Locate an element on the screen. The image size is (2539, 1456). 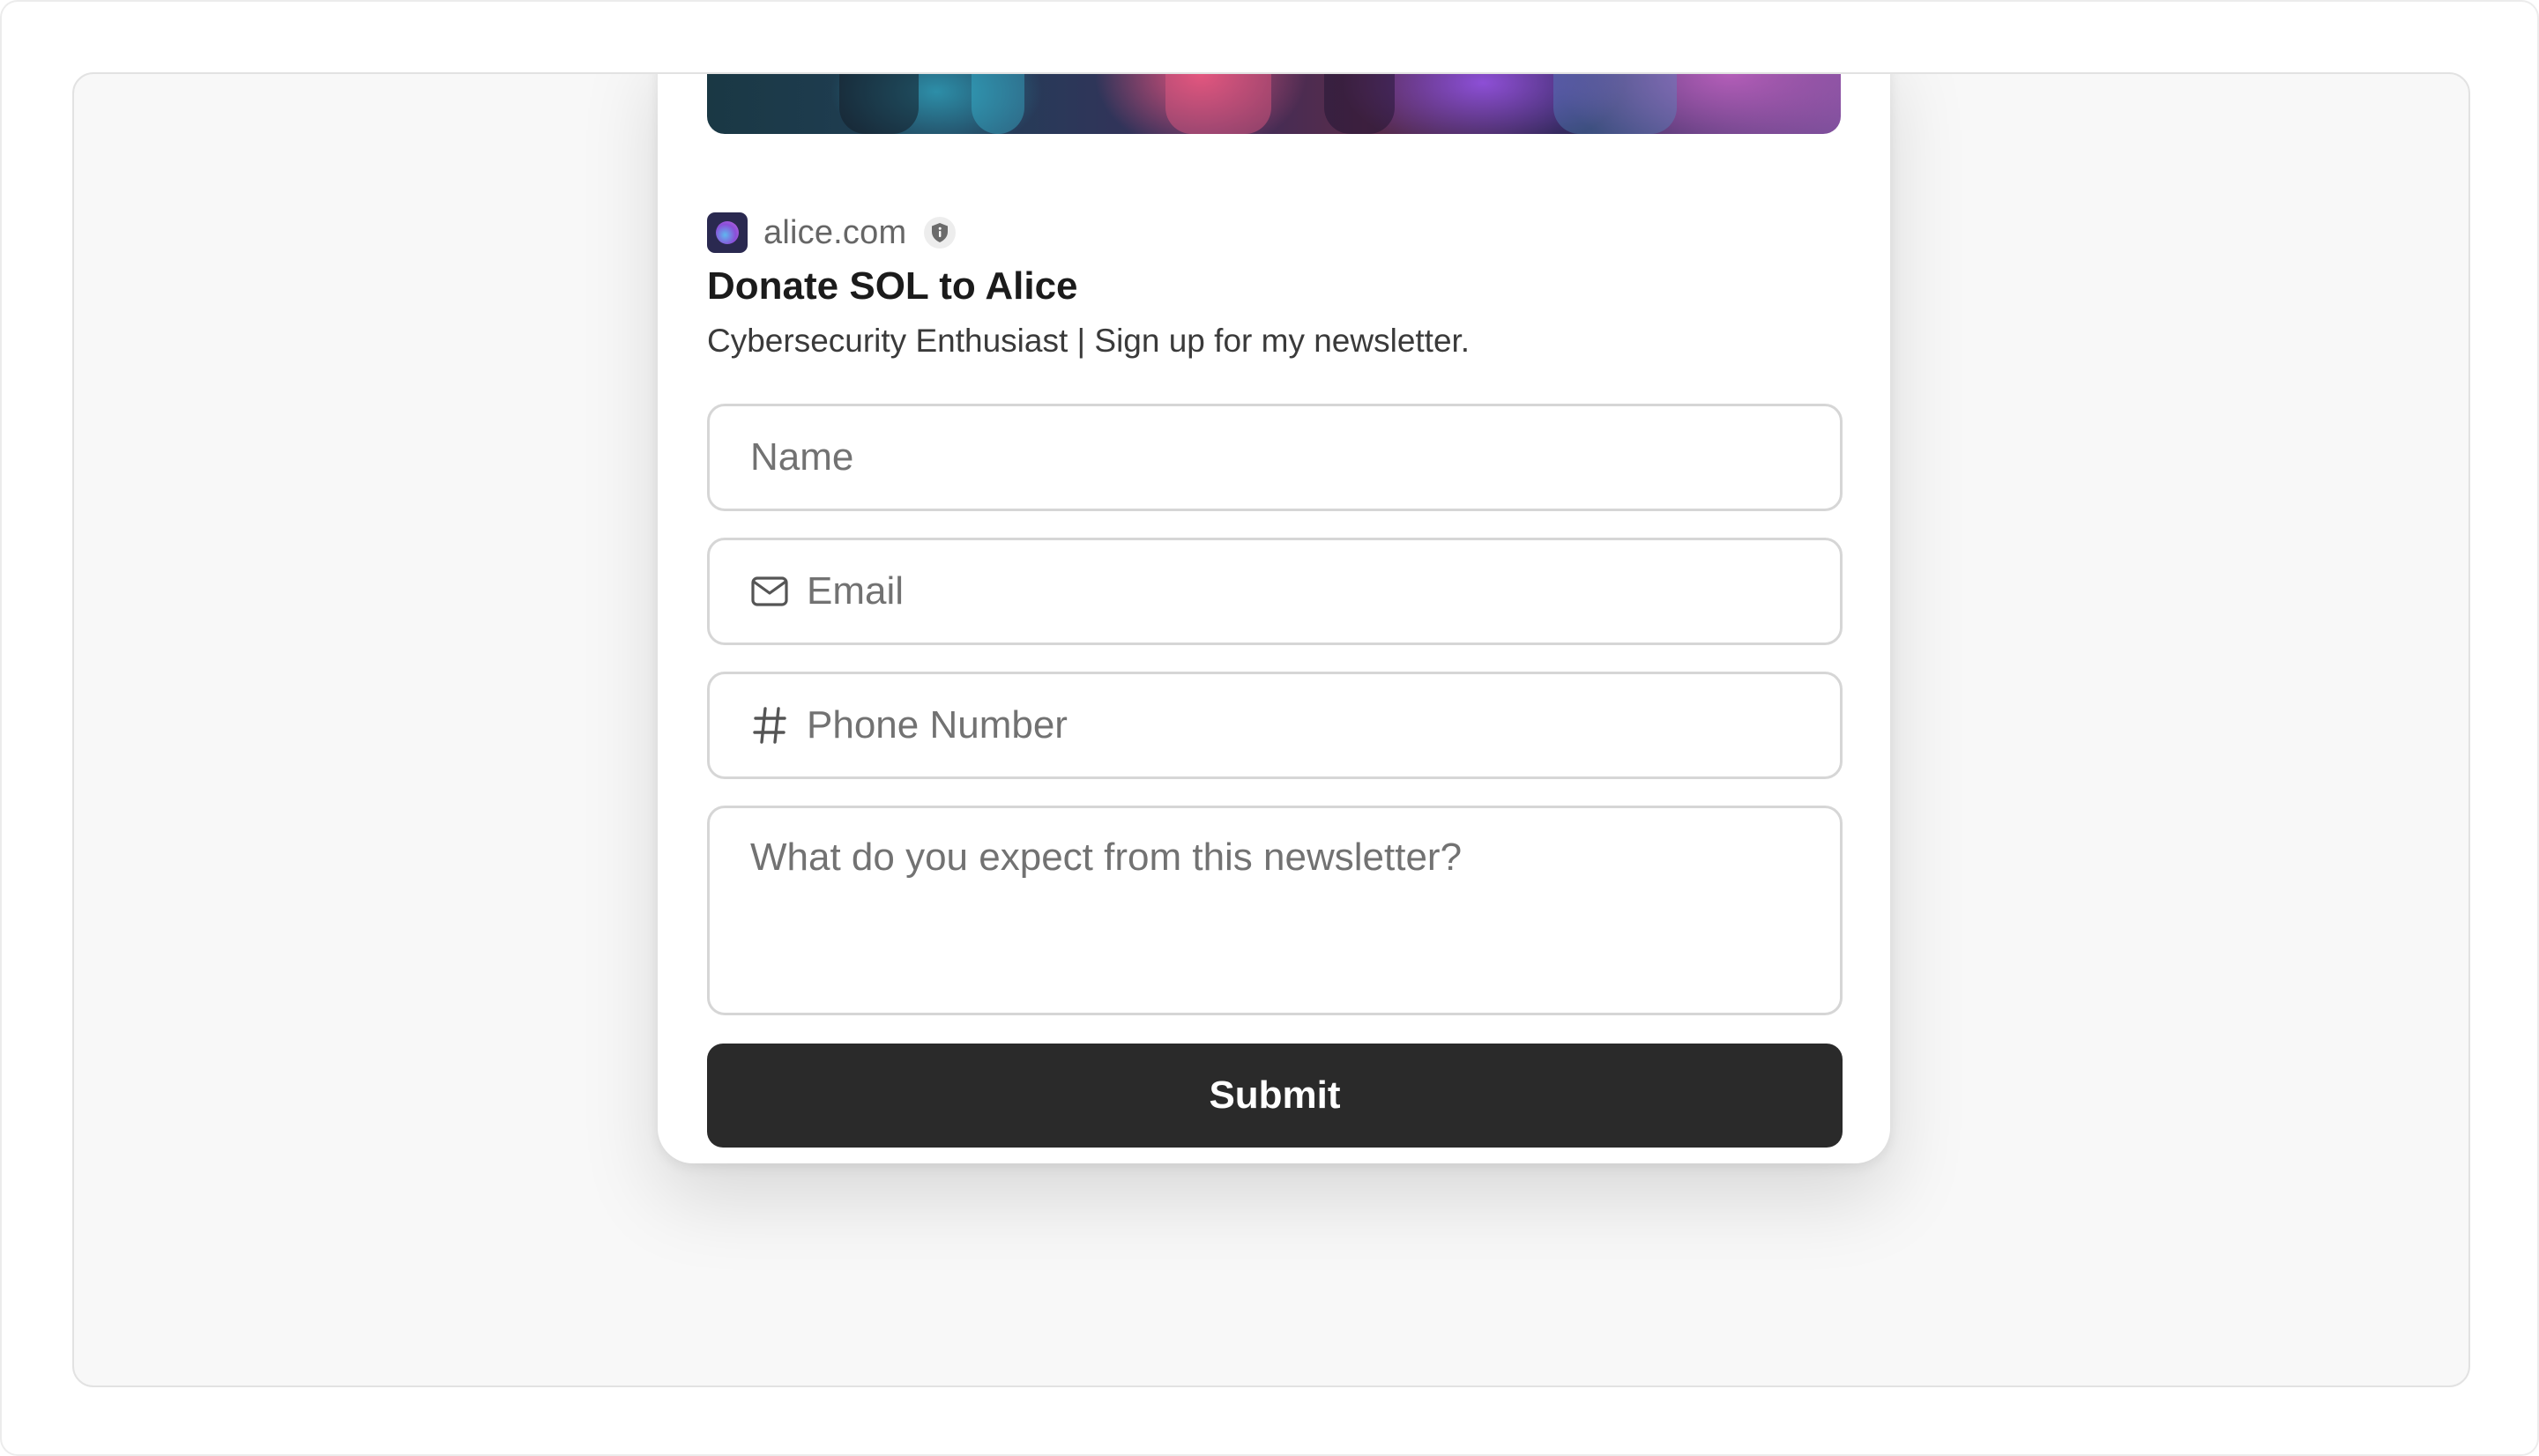
phone-field is located at coordinates (1275, 725).